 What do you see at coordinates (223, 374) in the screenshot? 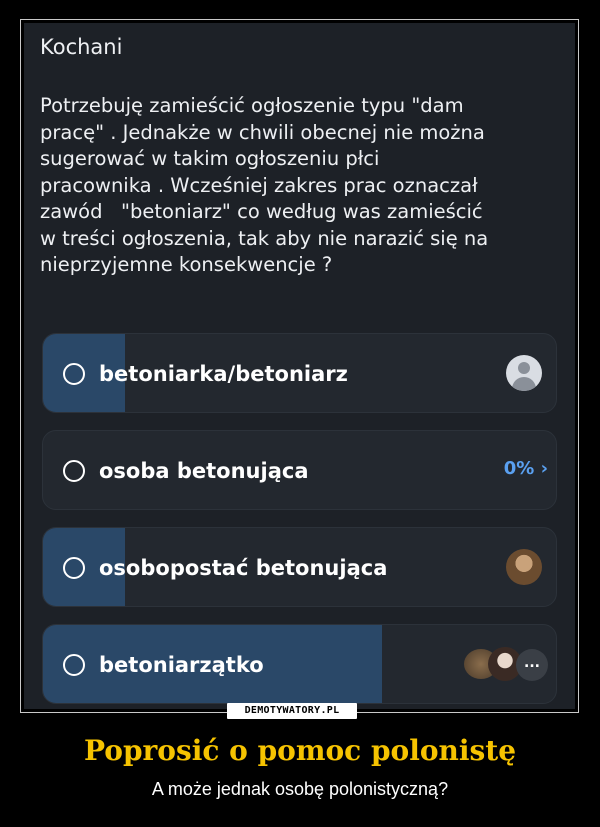
I see `poll-option-label: betoniarka/betoniarz` at bounding box center [223, 374].